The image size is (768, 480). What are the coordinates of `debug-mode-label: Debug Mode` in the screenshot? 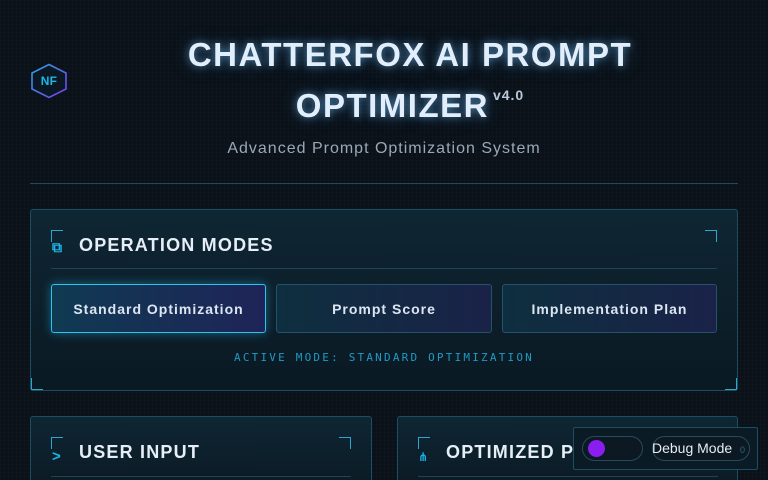 It's located at (692, 448).